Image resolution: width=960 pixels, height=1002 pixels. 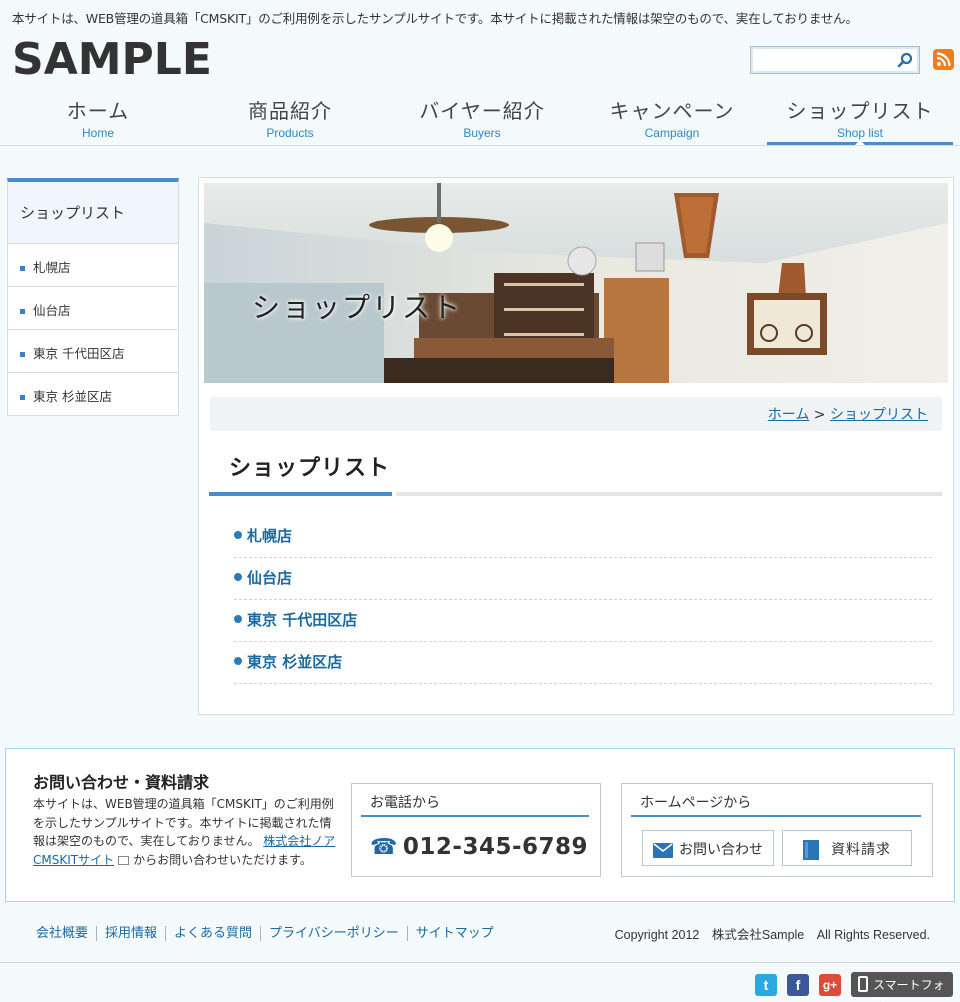 What do you see at coordinates (300, 494) in the screenshot?
I see `title-underline-accent` at bounding box center [300, 494].